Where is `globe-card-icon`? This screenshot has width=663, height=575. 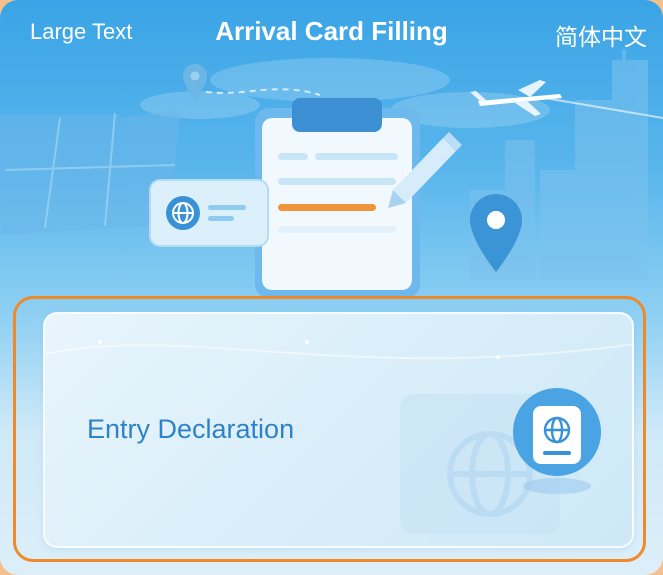 globe-card-icon is located at coordinates (209, 213).